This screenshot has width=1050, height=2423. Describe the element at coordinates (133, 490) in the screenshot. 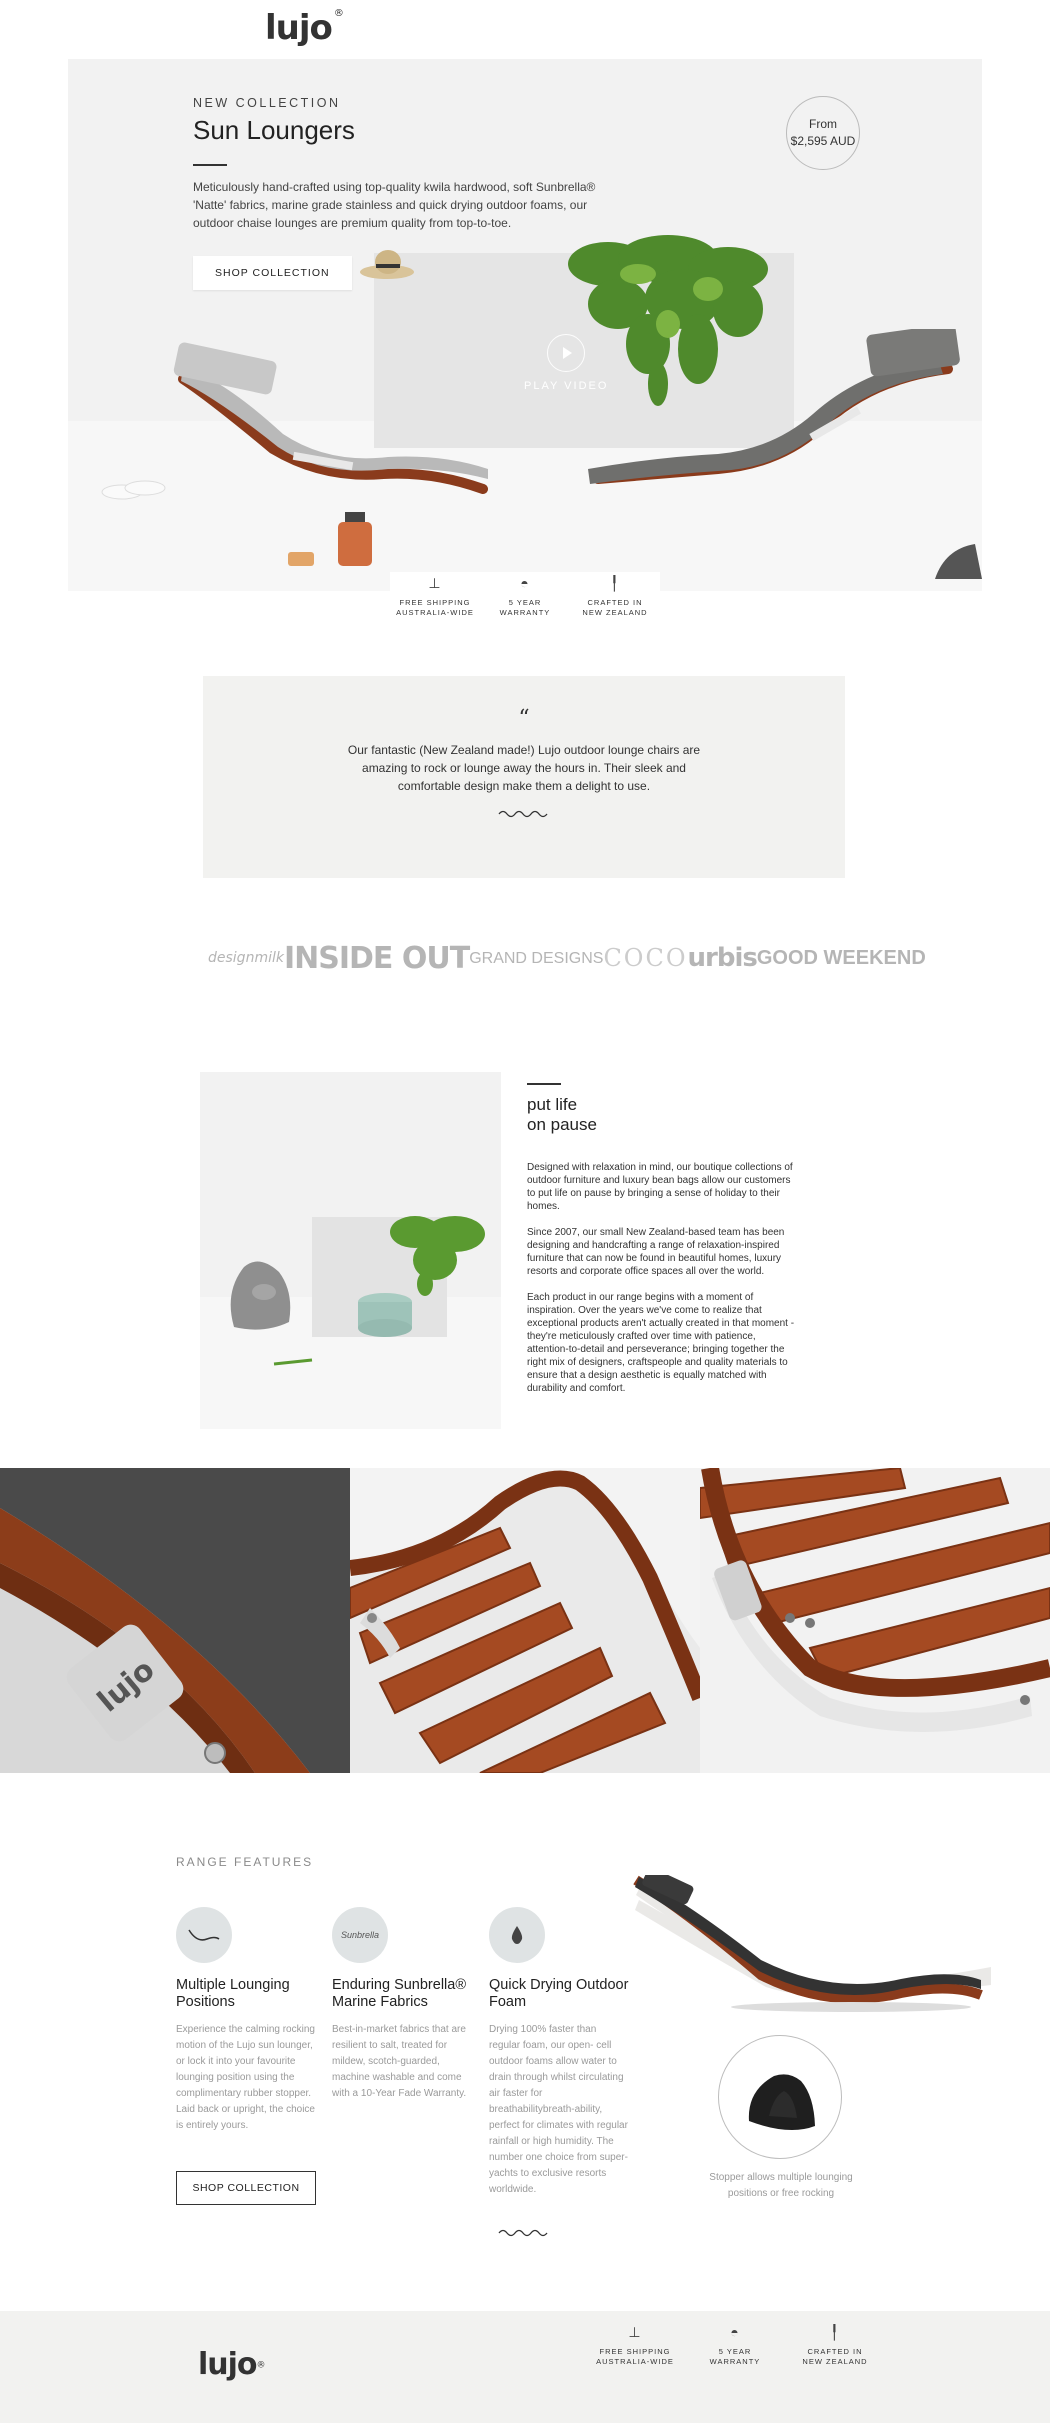

I see `sneakers-image` at that location.